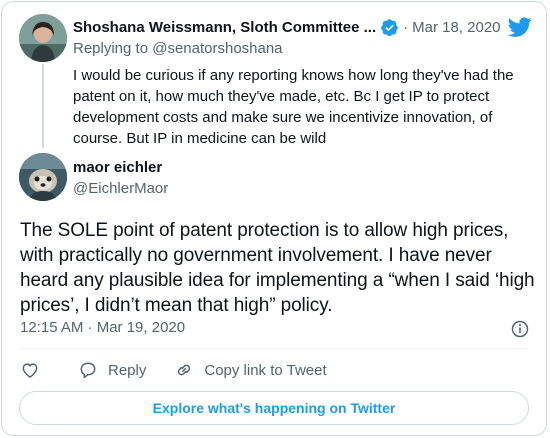 This screenshot has width=550, height=438. Describe the element at coordinates (88, 370) in the screenshot. I see `speech-bubble-icon` at that location.